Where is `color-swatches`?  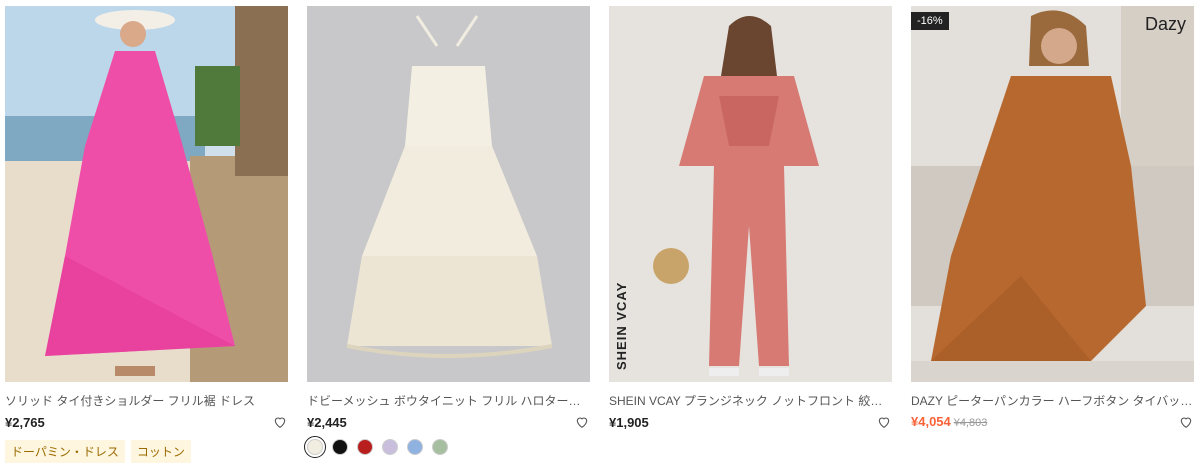
color-swatches is located at coordinates (447, 447).